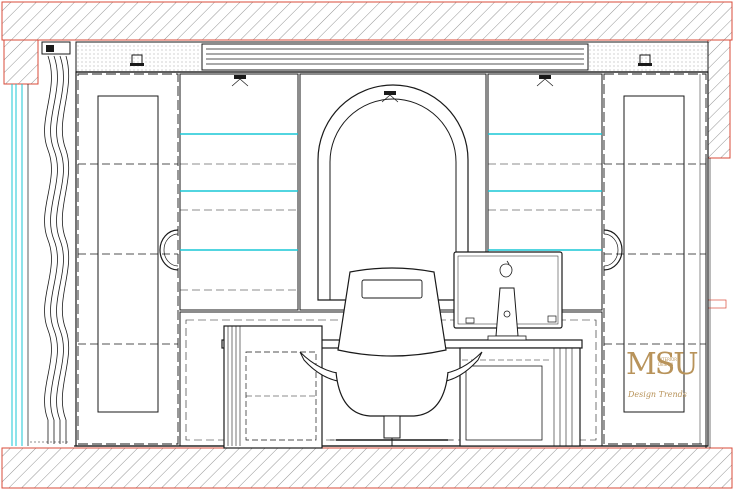  Describe the element at coordinates (21, 62) in the screenshot. I see `left-wall` at that location.